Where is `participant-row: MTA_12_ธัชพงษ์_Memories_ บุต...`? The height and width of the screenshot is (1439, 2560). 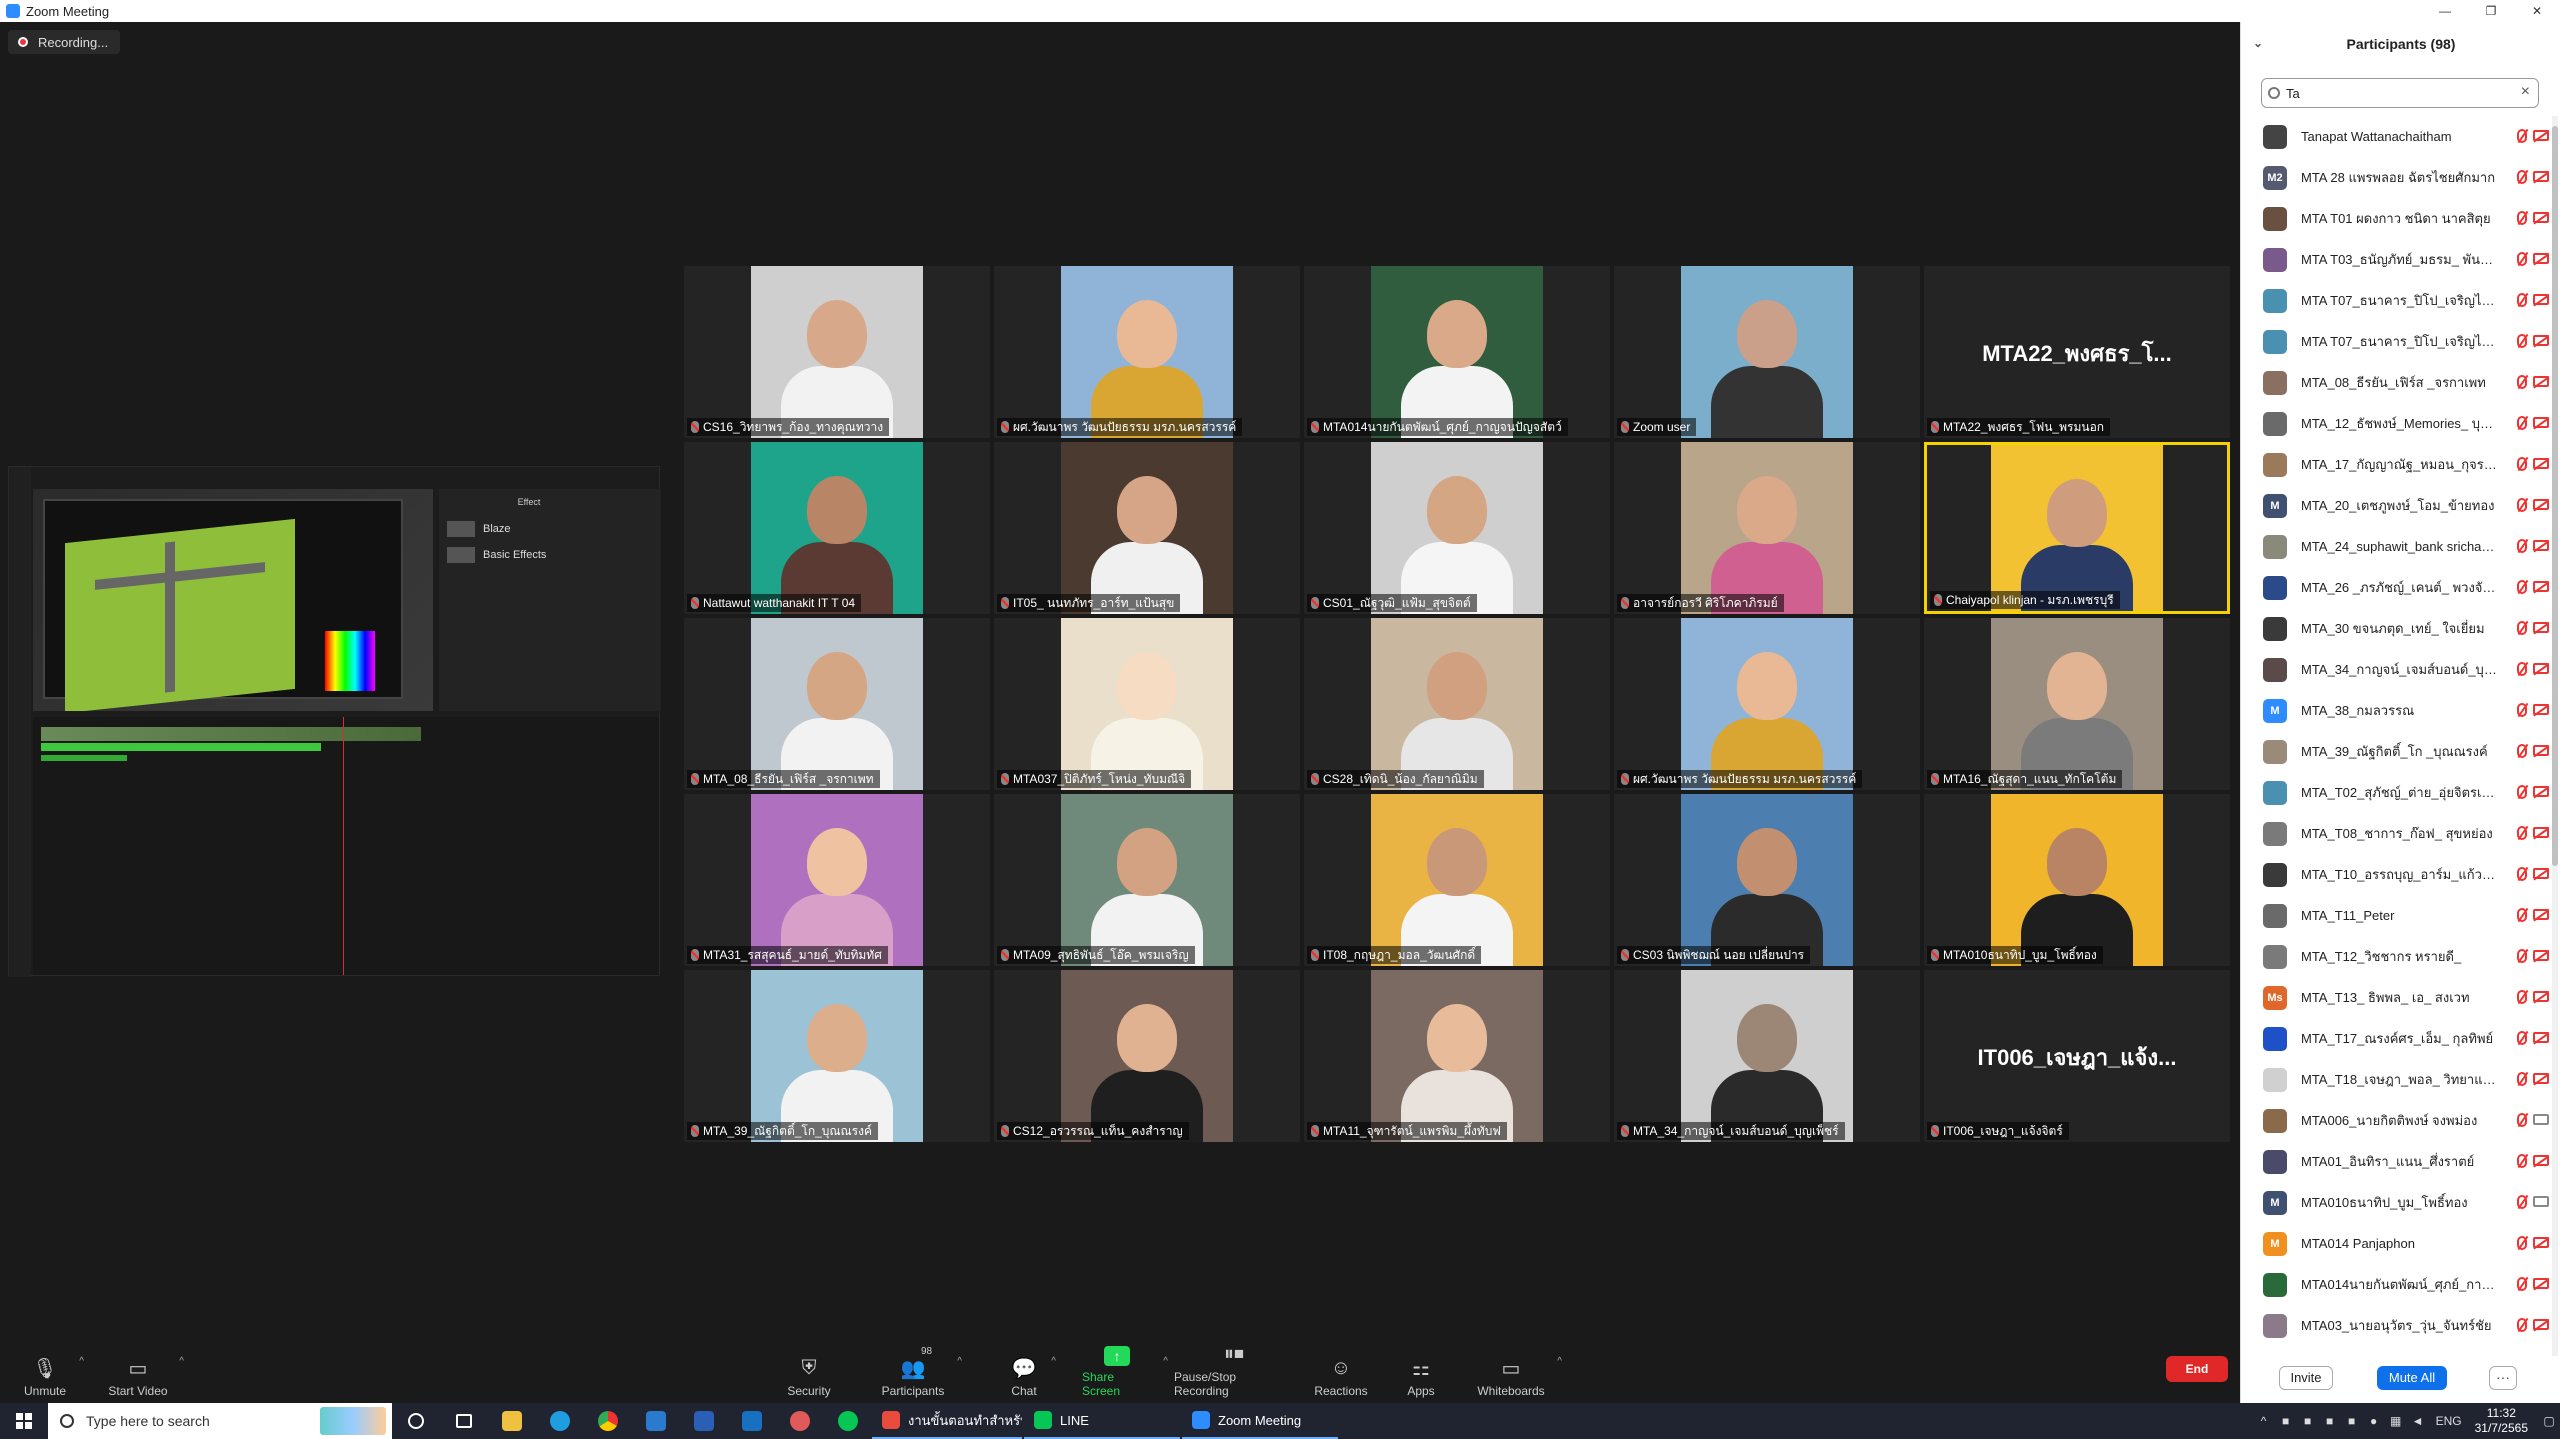
participant-row: MTA_12_ธัชพงษ์_Memories_ บุต... is located at coordinates (2395, 423).